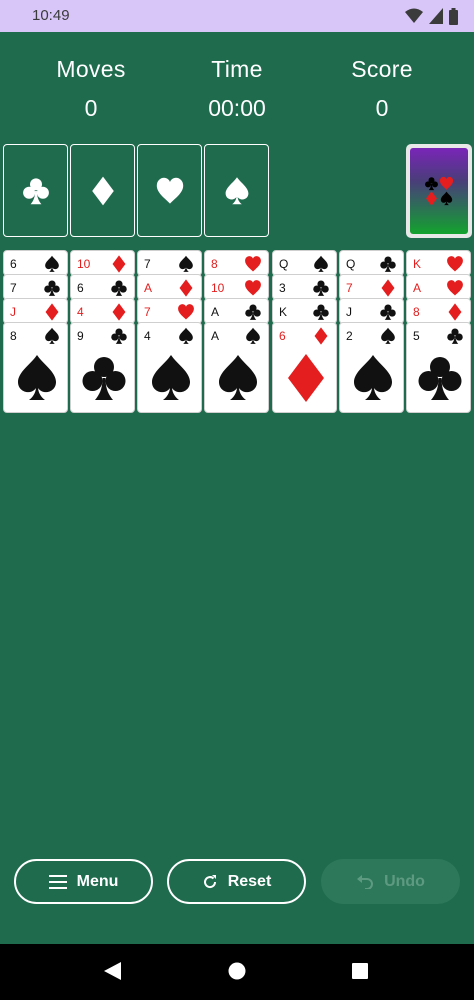  What do you see at coordinates (349, 336) in the screenshot?
I see `card-rank: 2` at bounding box center [349, 336].